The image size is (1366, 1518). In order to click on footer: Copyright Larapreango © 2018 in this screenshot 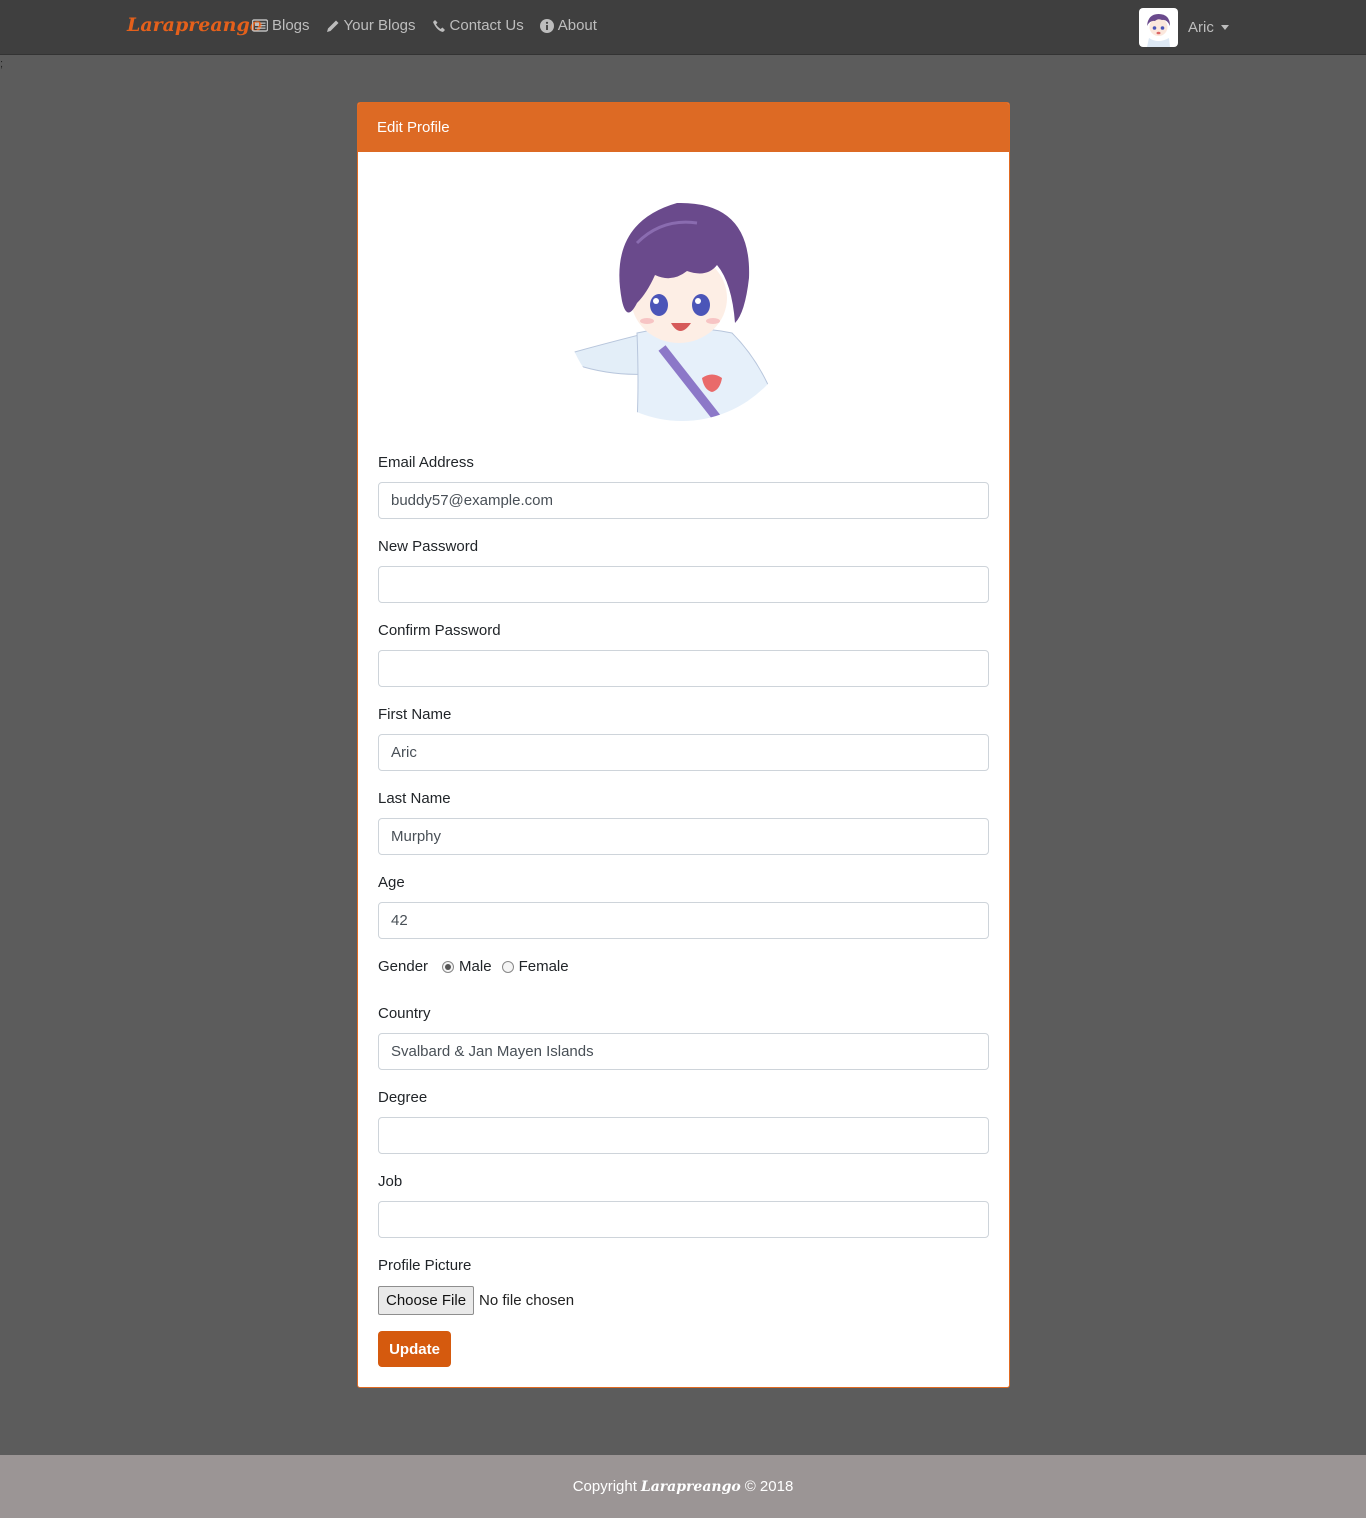, I will do `click(683, 1486)`.